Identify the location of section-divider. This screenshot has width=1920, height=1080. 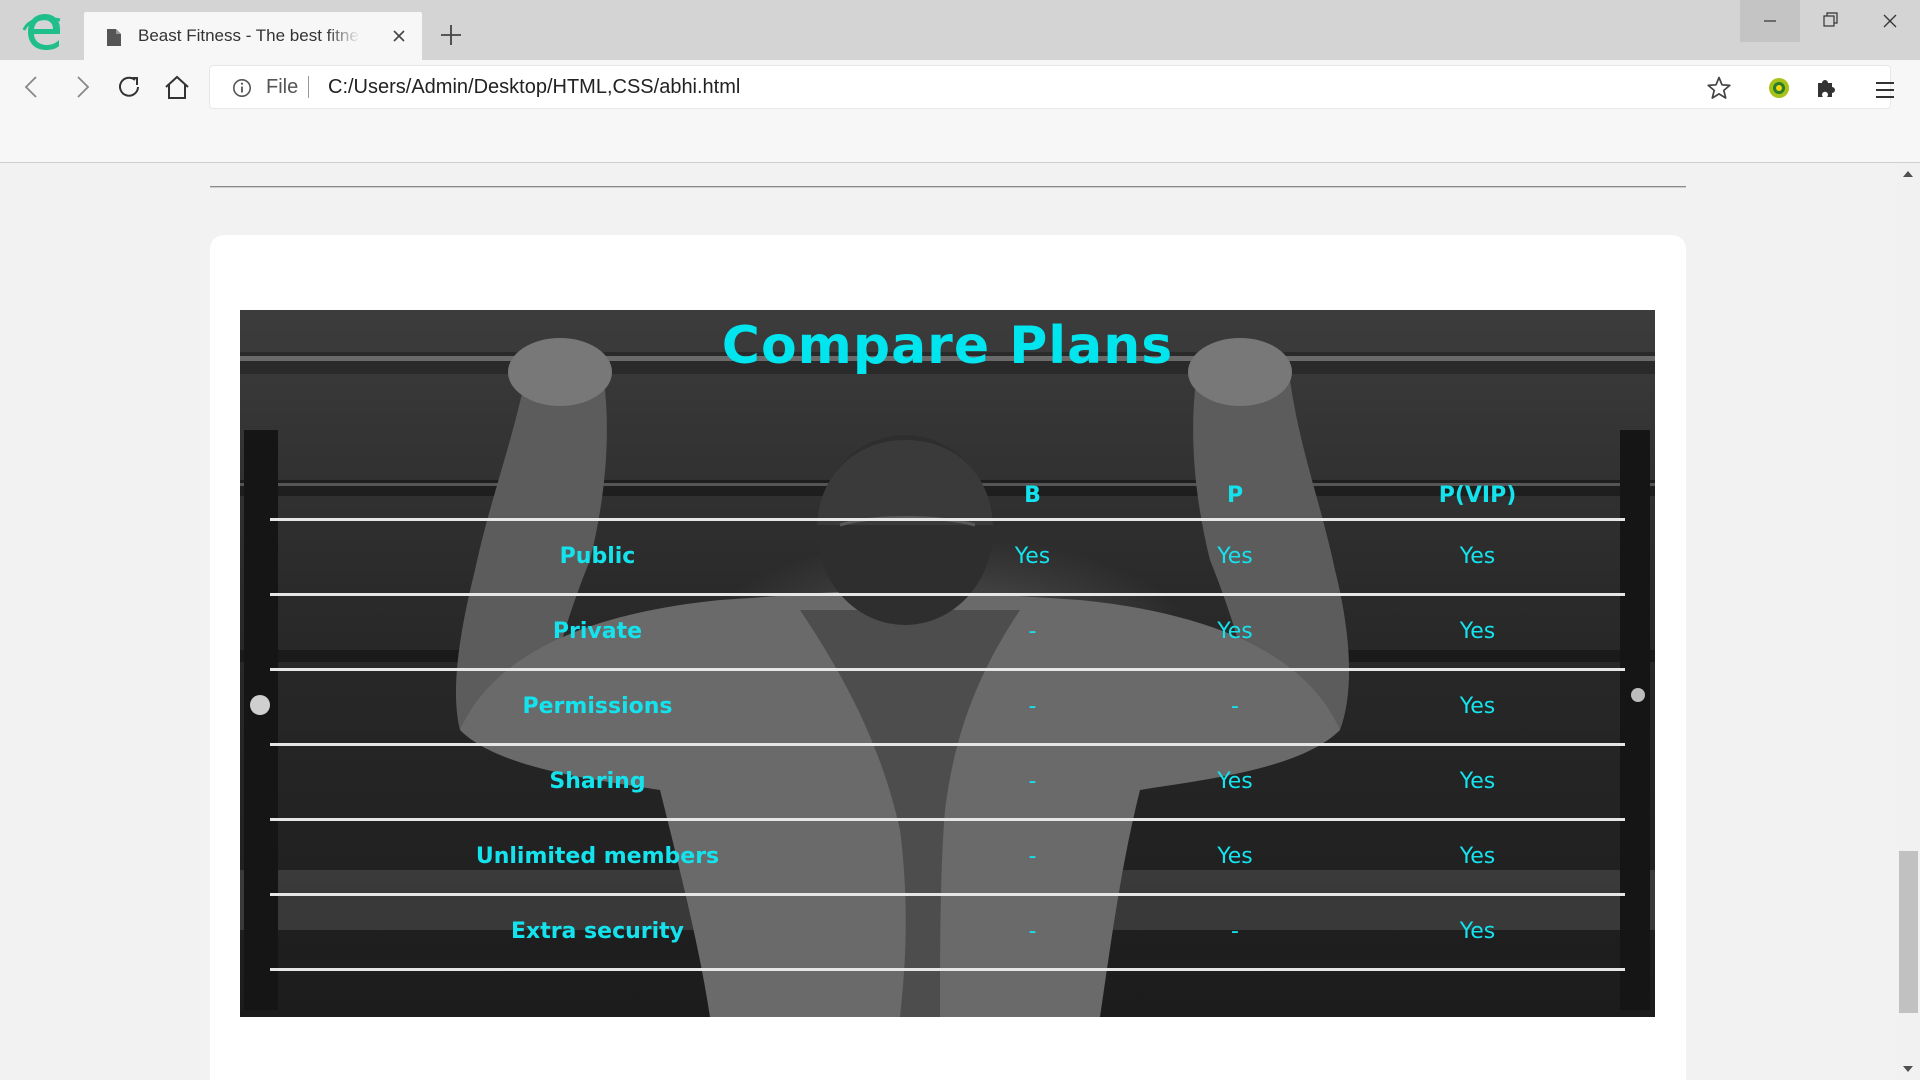
(948, 187).